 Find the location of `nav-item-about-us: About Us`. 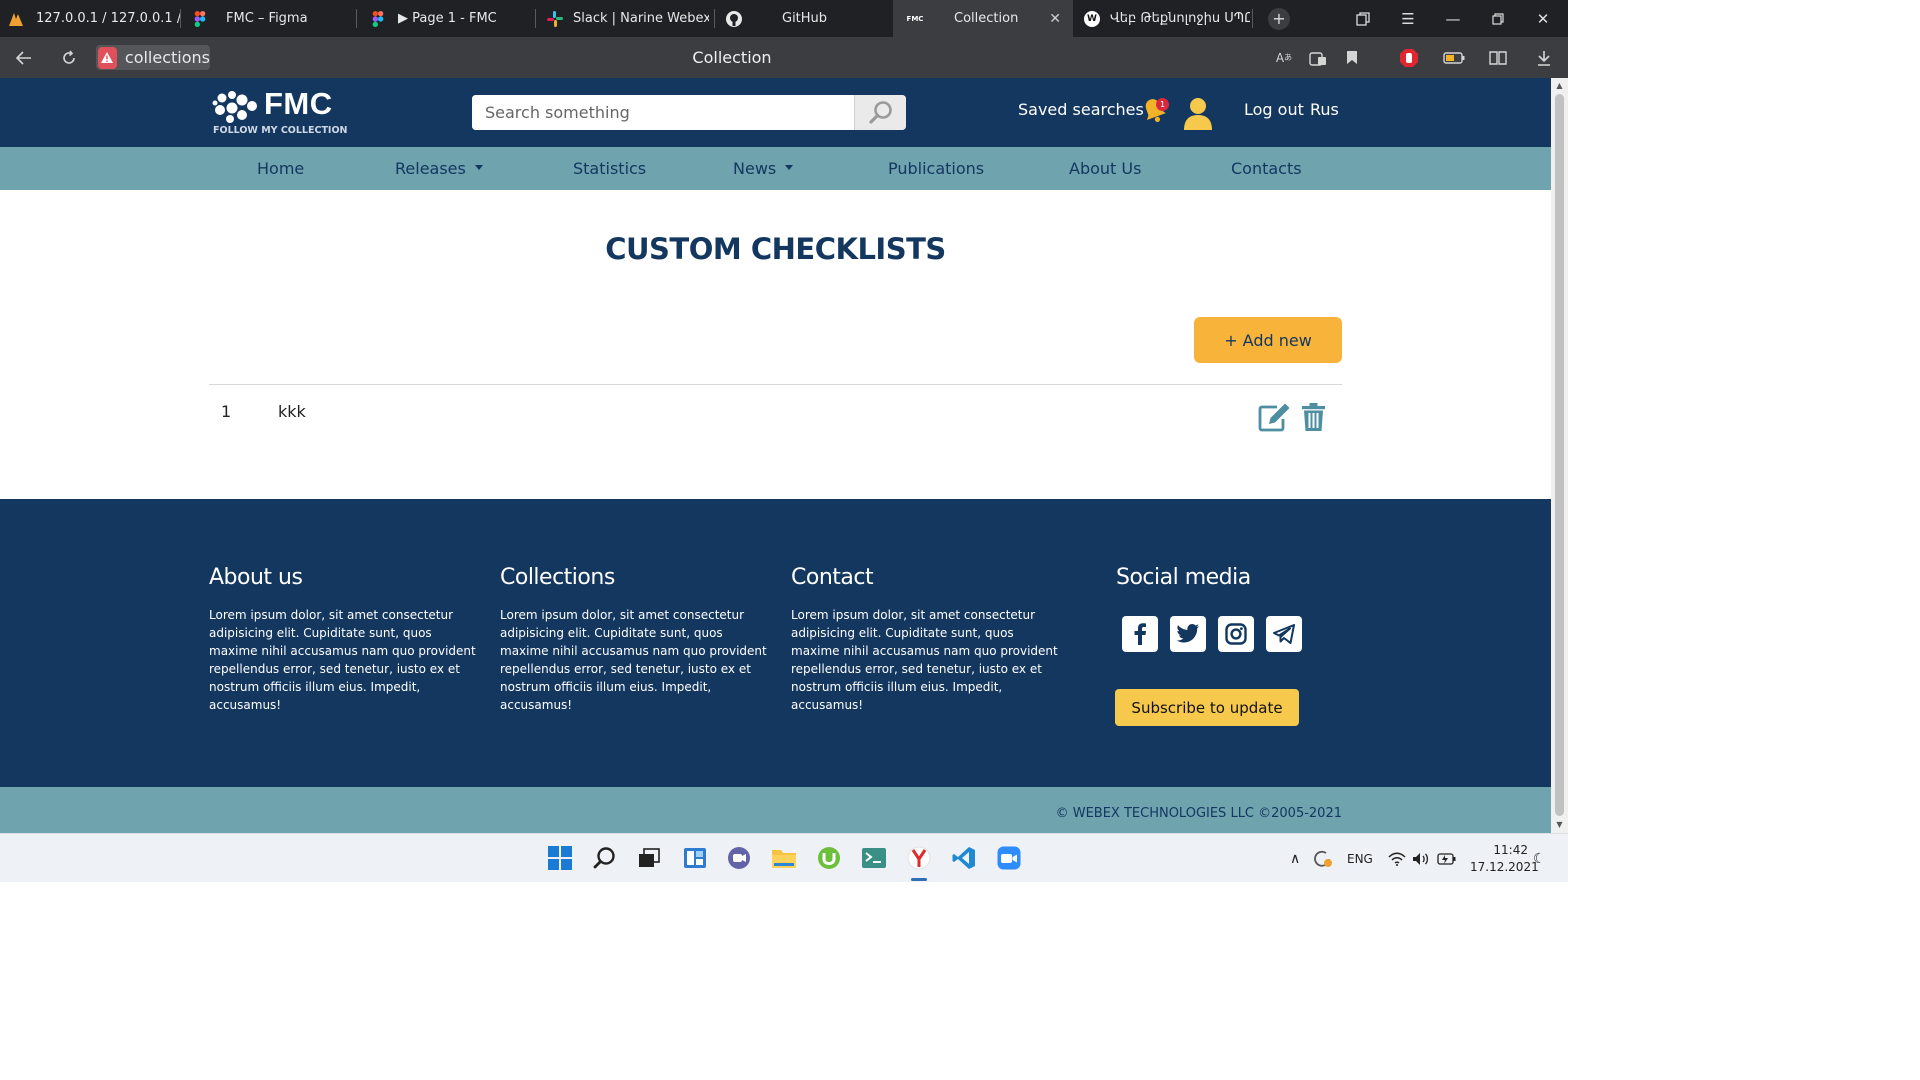

nav-item-about-us: About Us is located at coordinates (1105, 168).